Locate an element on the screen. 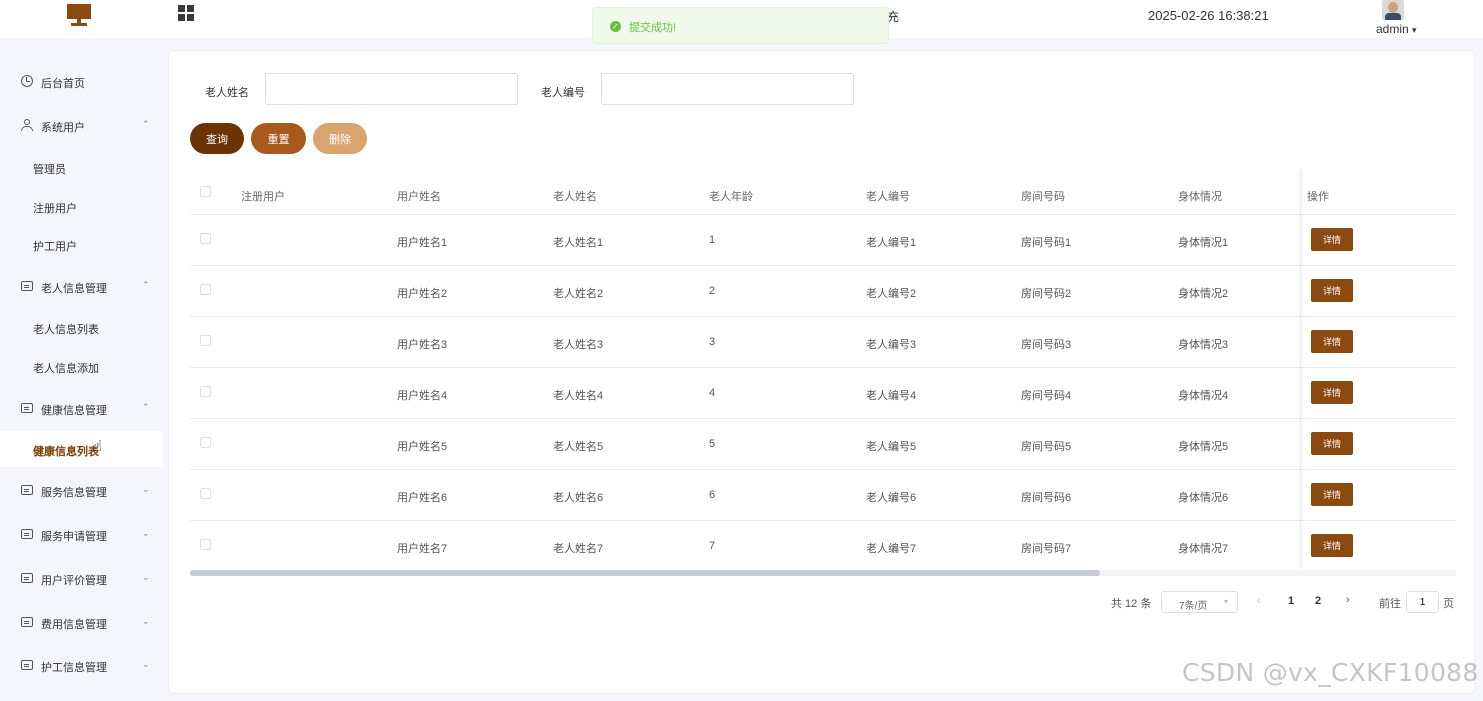  check-circle-icon: ✓ is located at coordinates (615, 26).